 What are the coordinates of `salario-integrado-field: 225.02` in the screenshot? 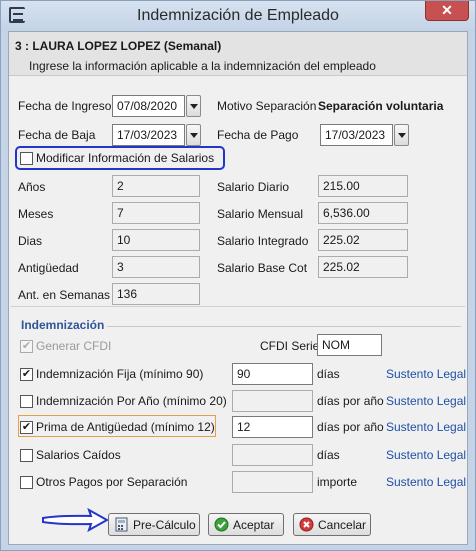 It's located at (363, 240).